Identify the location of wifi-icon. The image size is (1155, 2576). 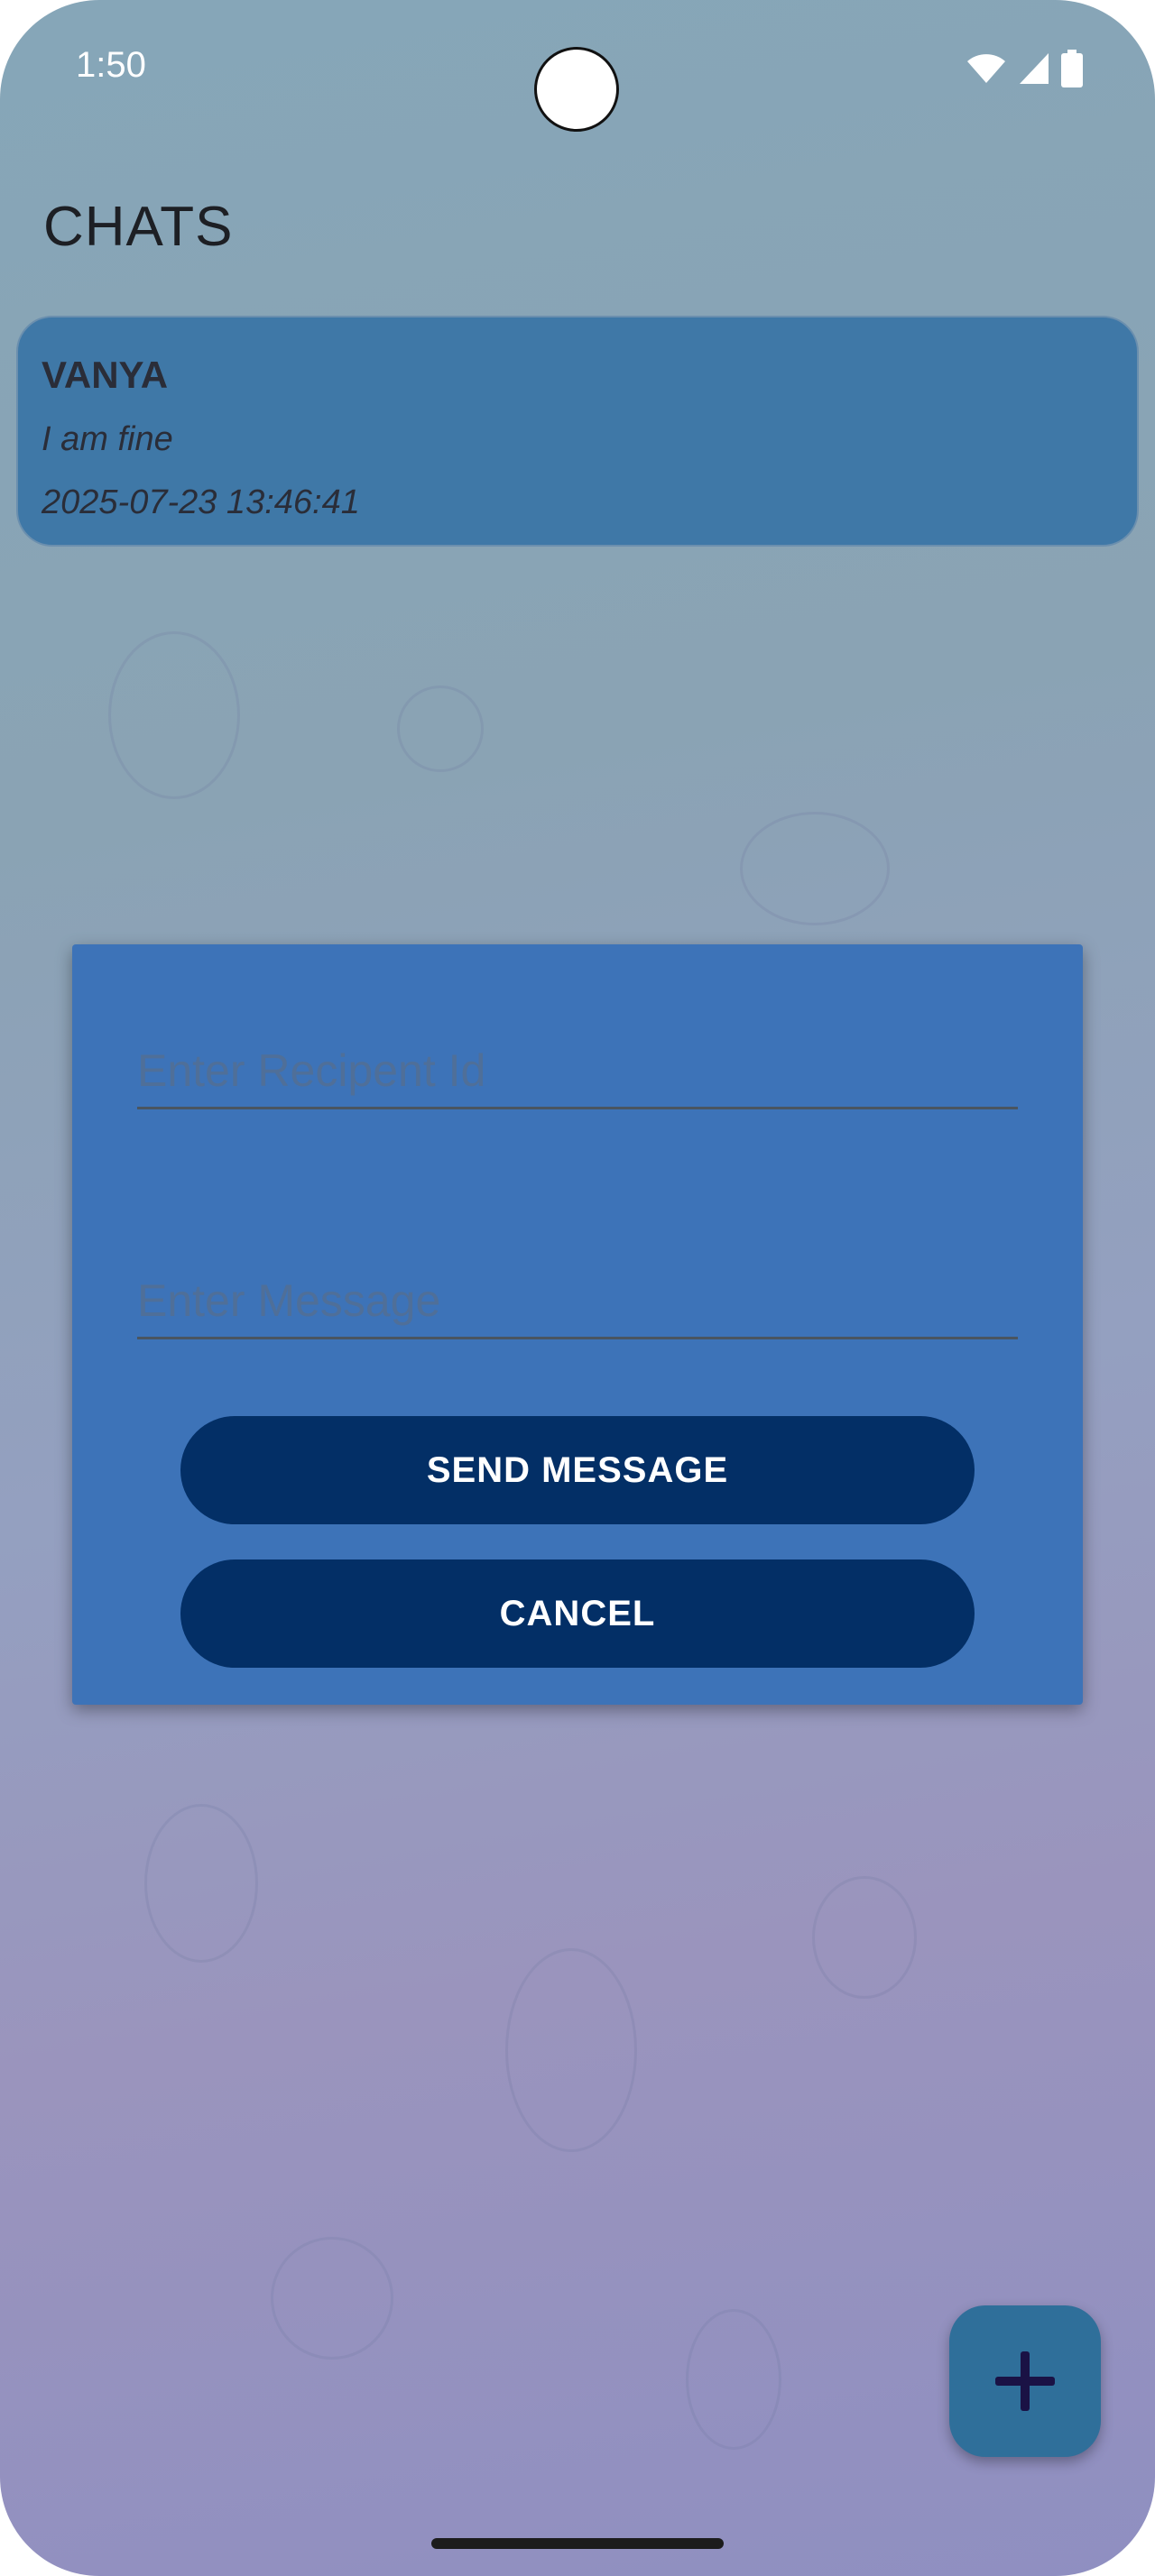
(986, 68).